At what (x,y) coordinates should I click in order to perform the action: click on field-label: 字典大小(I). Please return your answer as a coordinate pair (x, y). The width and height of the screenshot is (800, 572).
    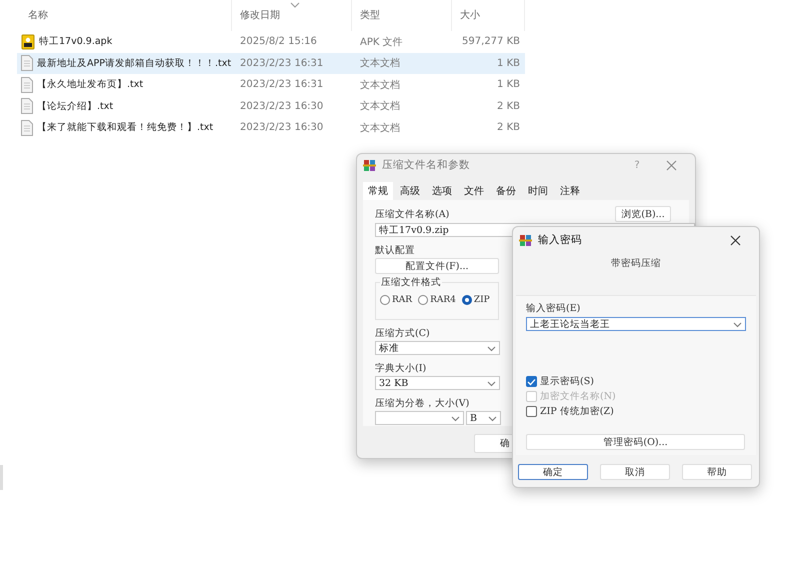
    Looking at the image, I should click on (401, 368).